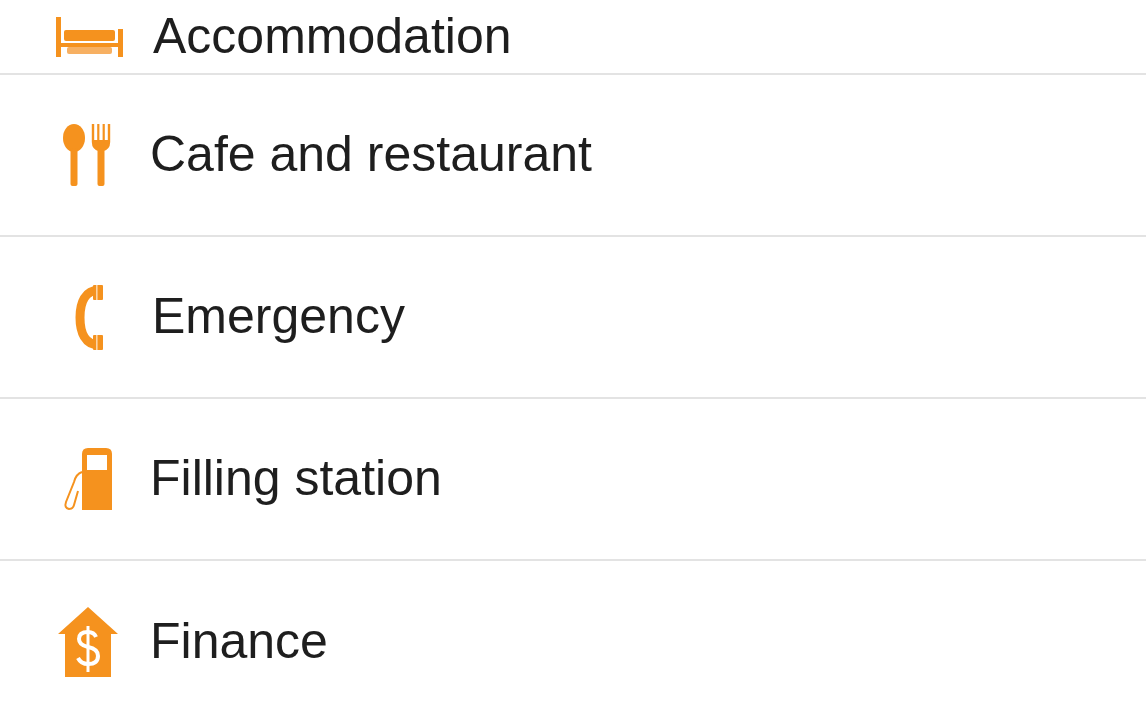  I want to click on house-dollar-icon, so click(88, 641).